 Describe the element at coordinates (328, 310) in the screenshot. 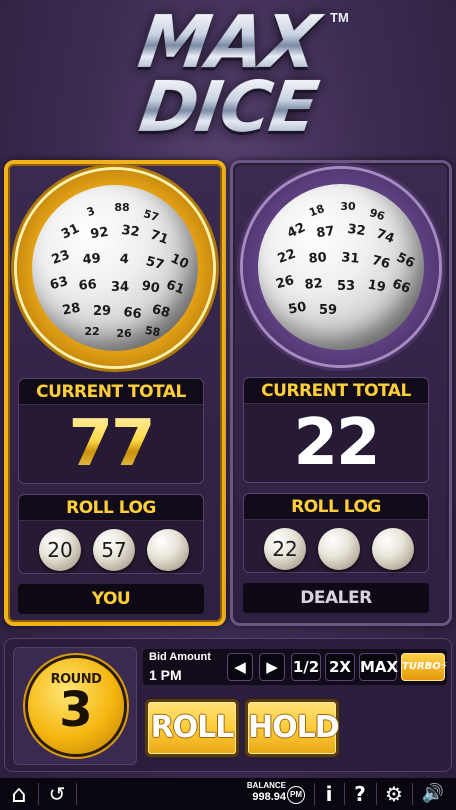

I see `die-face-number: 59` at that location.